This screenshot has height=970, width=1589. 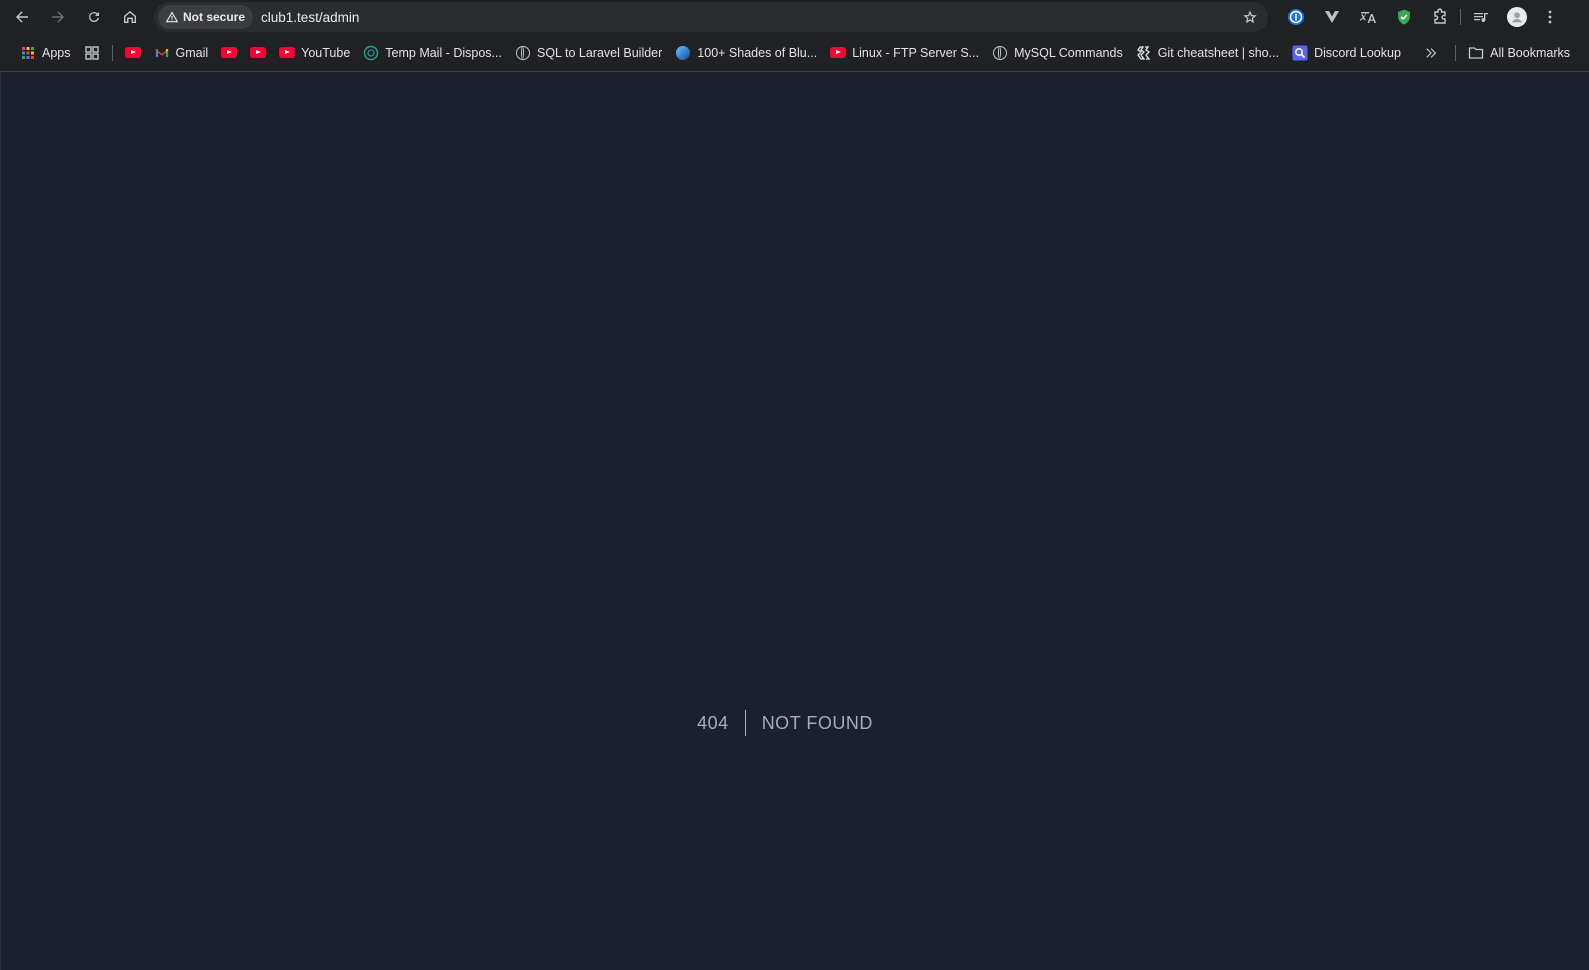 What do you see at coordinates (214, 17) in the screenshot?
I see `security-label: Not secure` at bounding box center [214, 17].